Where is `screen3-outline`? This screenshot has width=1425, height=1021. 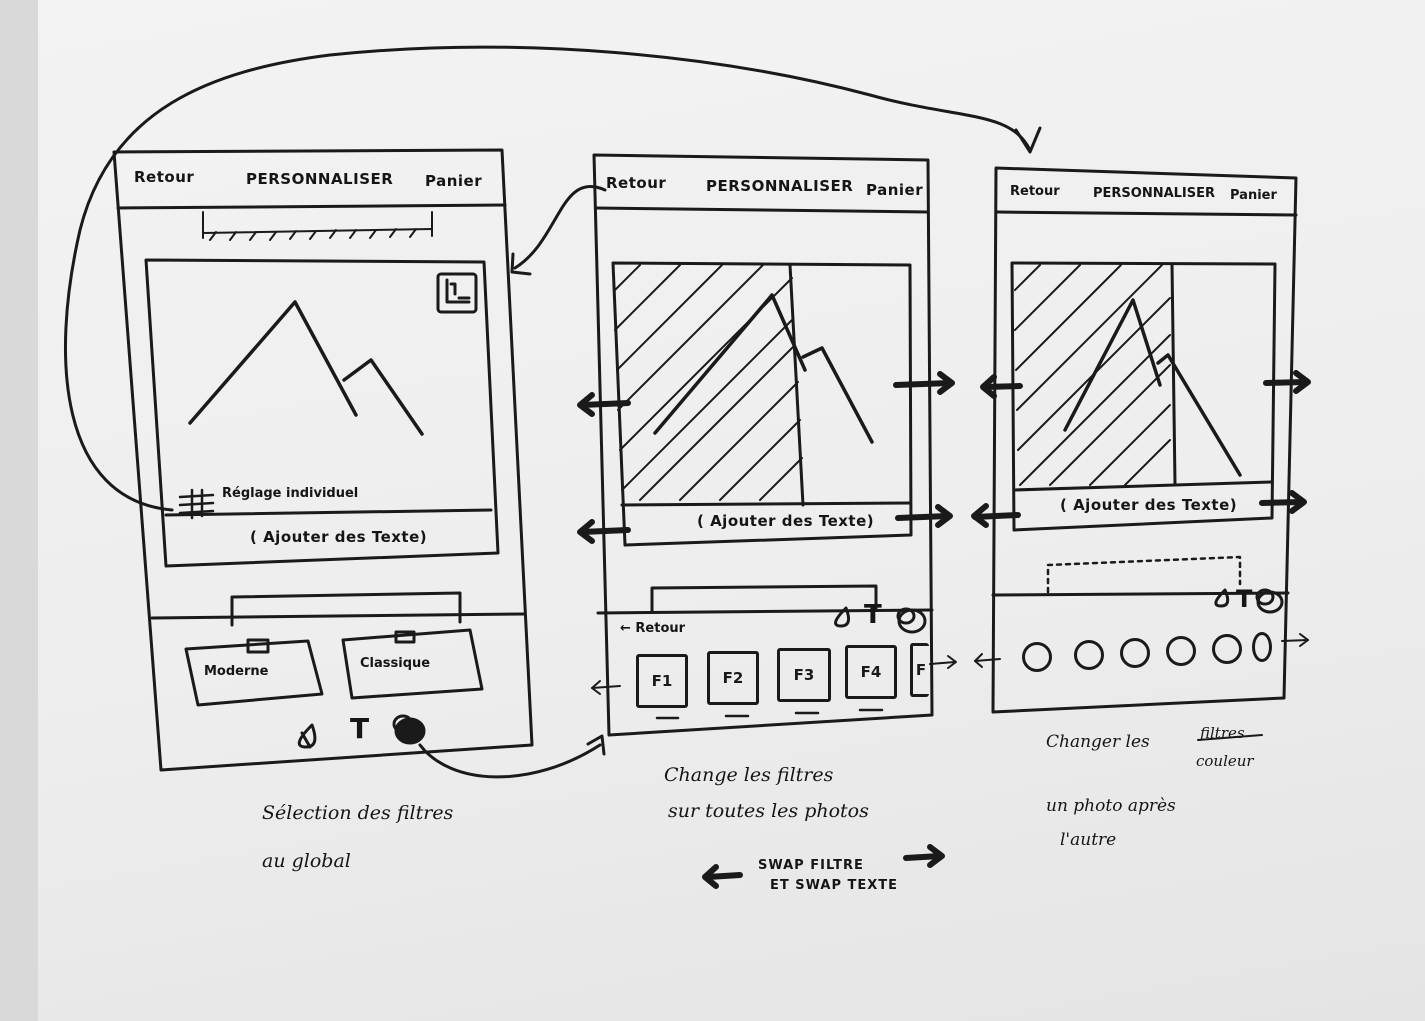
screen3-outline is located at coordinates (1144, 440).